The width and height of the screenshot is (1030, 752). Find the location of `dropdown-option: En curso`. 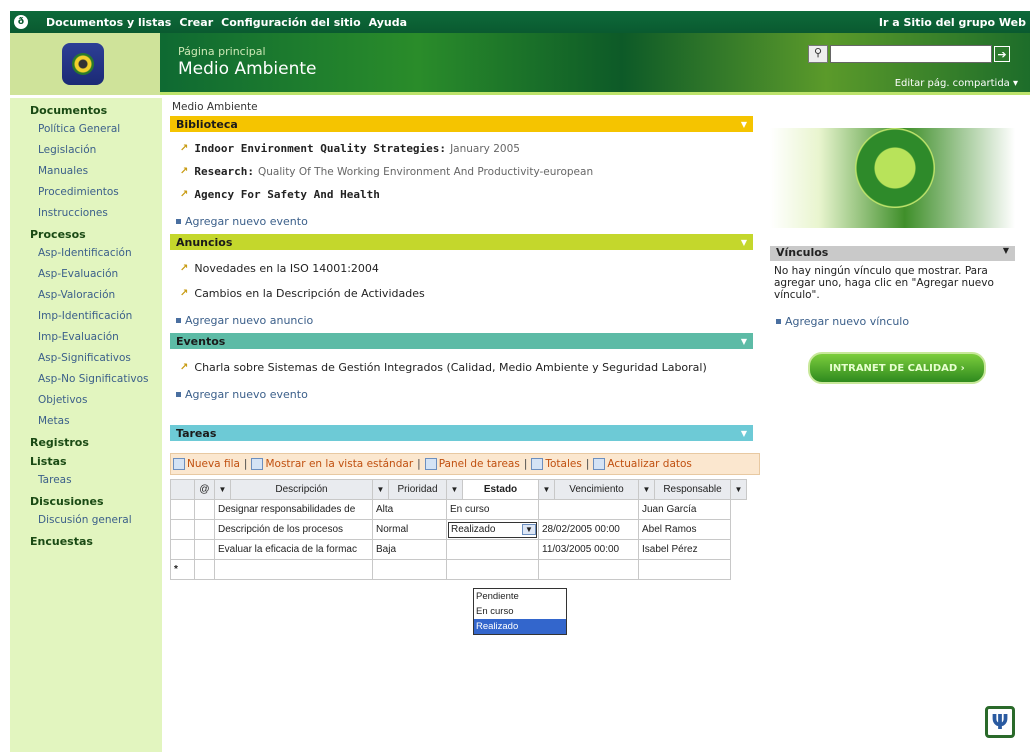

dropdown-option: En curso is located at coordinates (520, 611).